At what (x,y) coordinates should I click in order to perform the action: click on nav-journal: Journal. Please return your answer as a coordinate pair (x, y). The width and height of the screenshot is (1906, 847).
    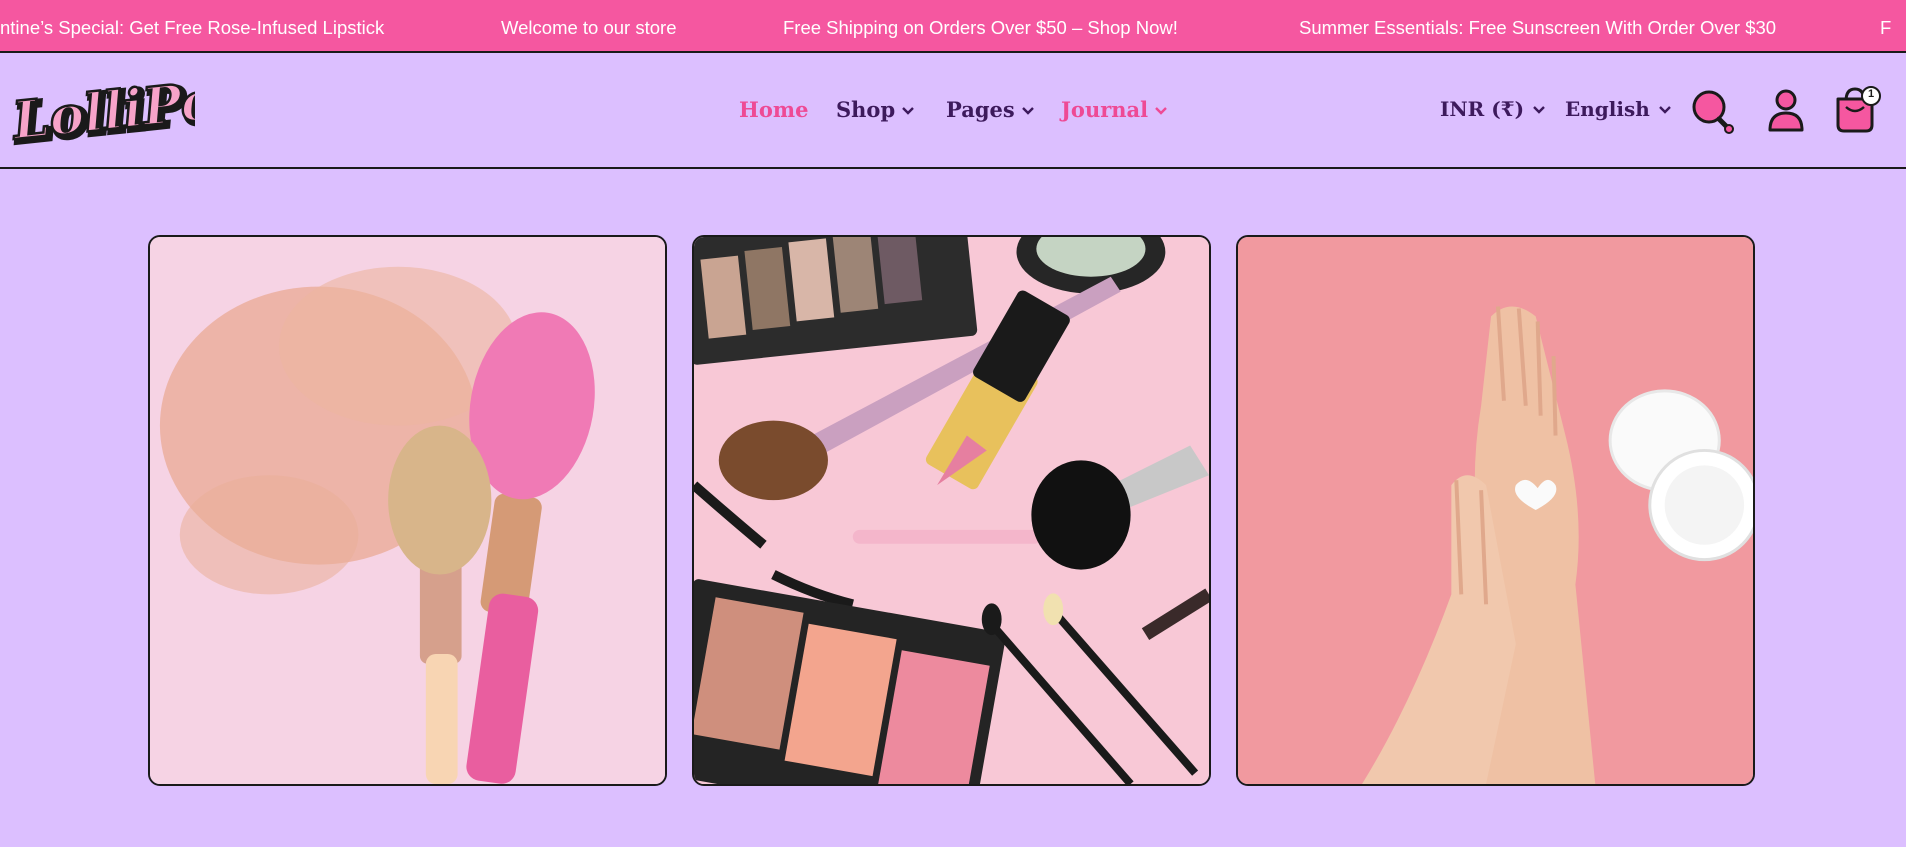
    Looking at the image, I should click on (1114, 109).